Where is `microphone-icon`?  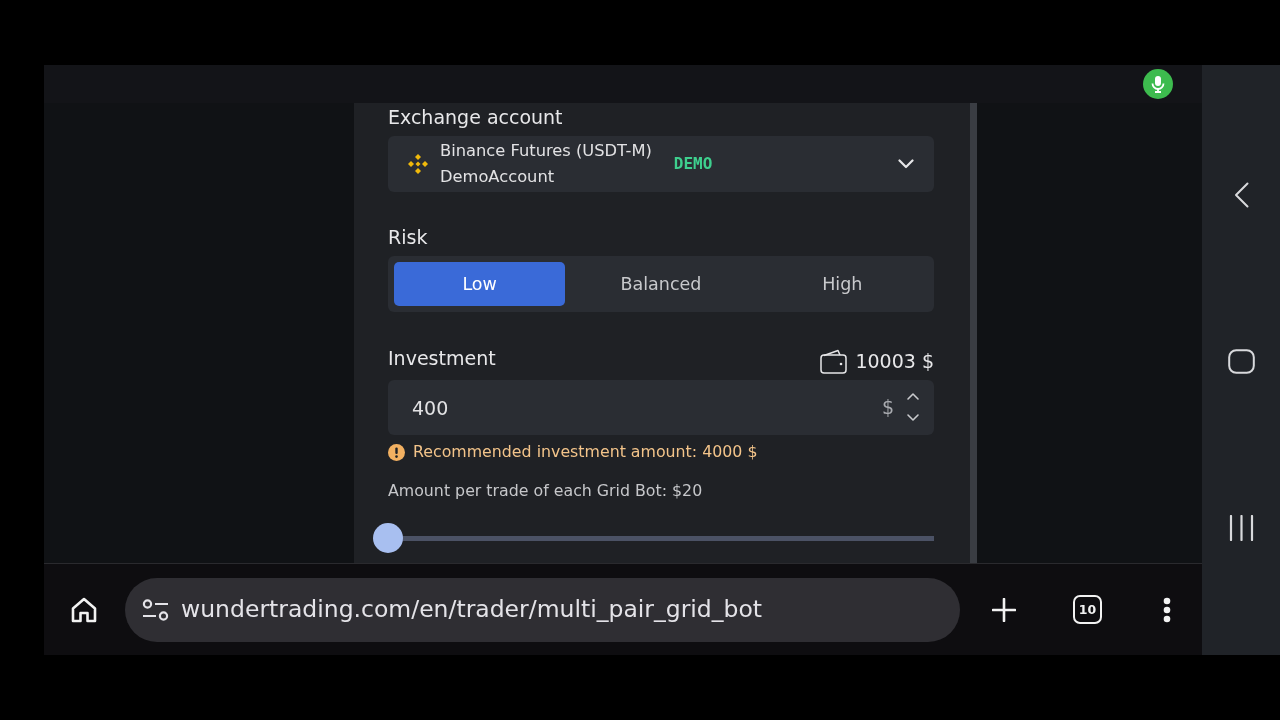
microphone-icon is located at coordinates (1158, 84).